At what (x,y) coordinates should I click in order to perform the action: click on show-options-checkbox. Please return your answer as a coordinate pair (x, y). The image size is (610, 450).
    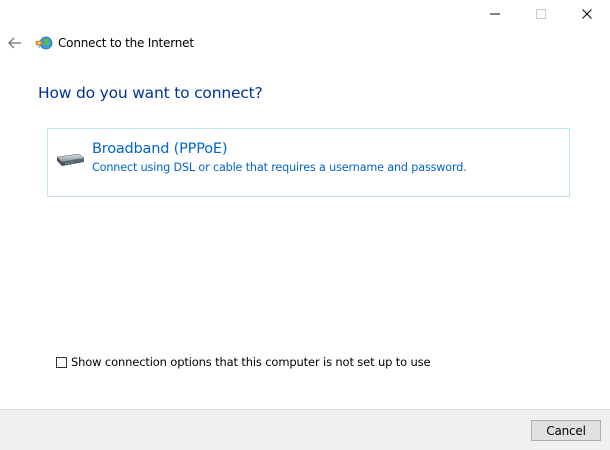
    Looking at the image, I should click on (61, 362).